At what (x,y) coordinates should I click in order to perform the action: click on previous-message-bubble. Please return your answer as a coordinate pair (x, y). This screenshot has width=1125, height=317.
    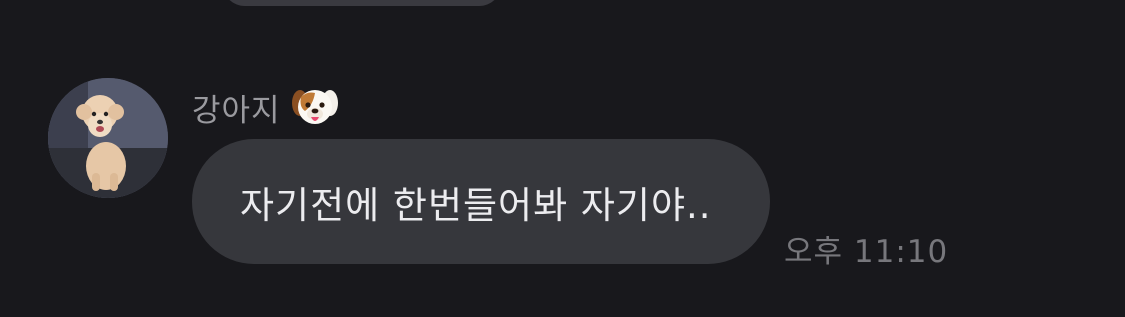
    Looking at the image, I should click on (362, 3).